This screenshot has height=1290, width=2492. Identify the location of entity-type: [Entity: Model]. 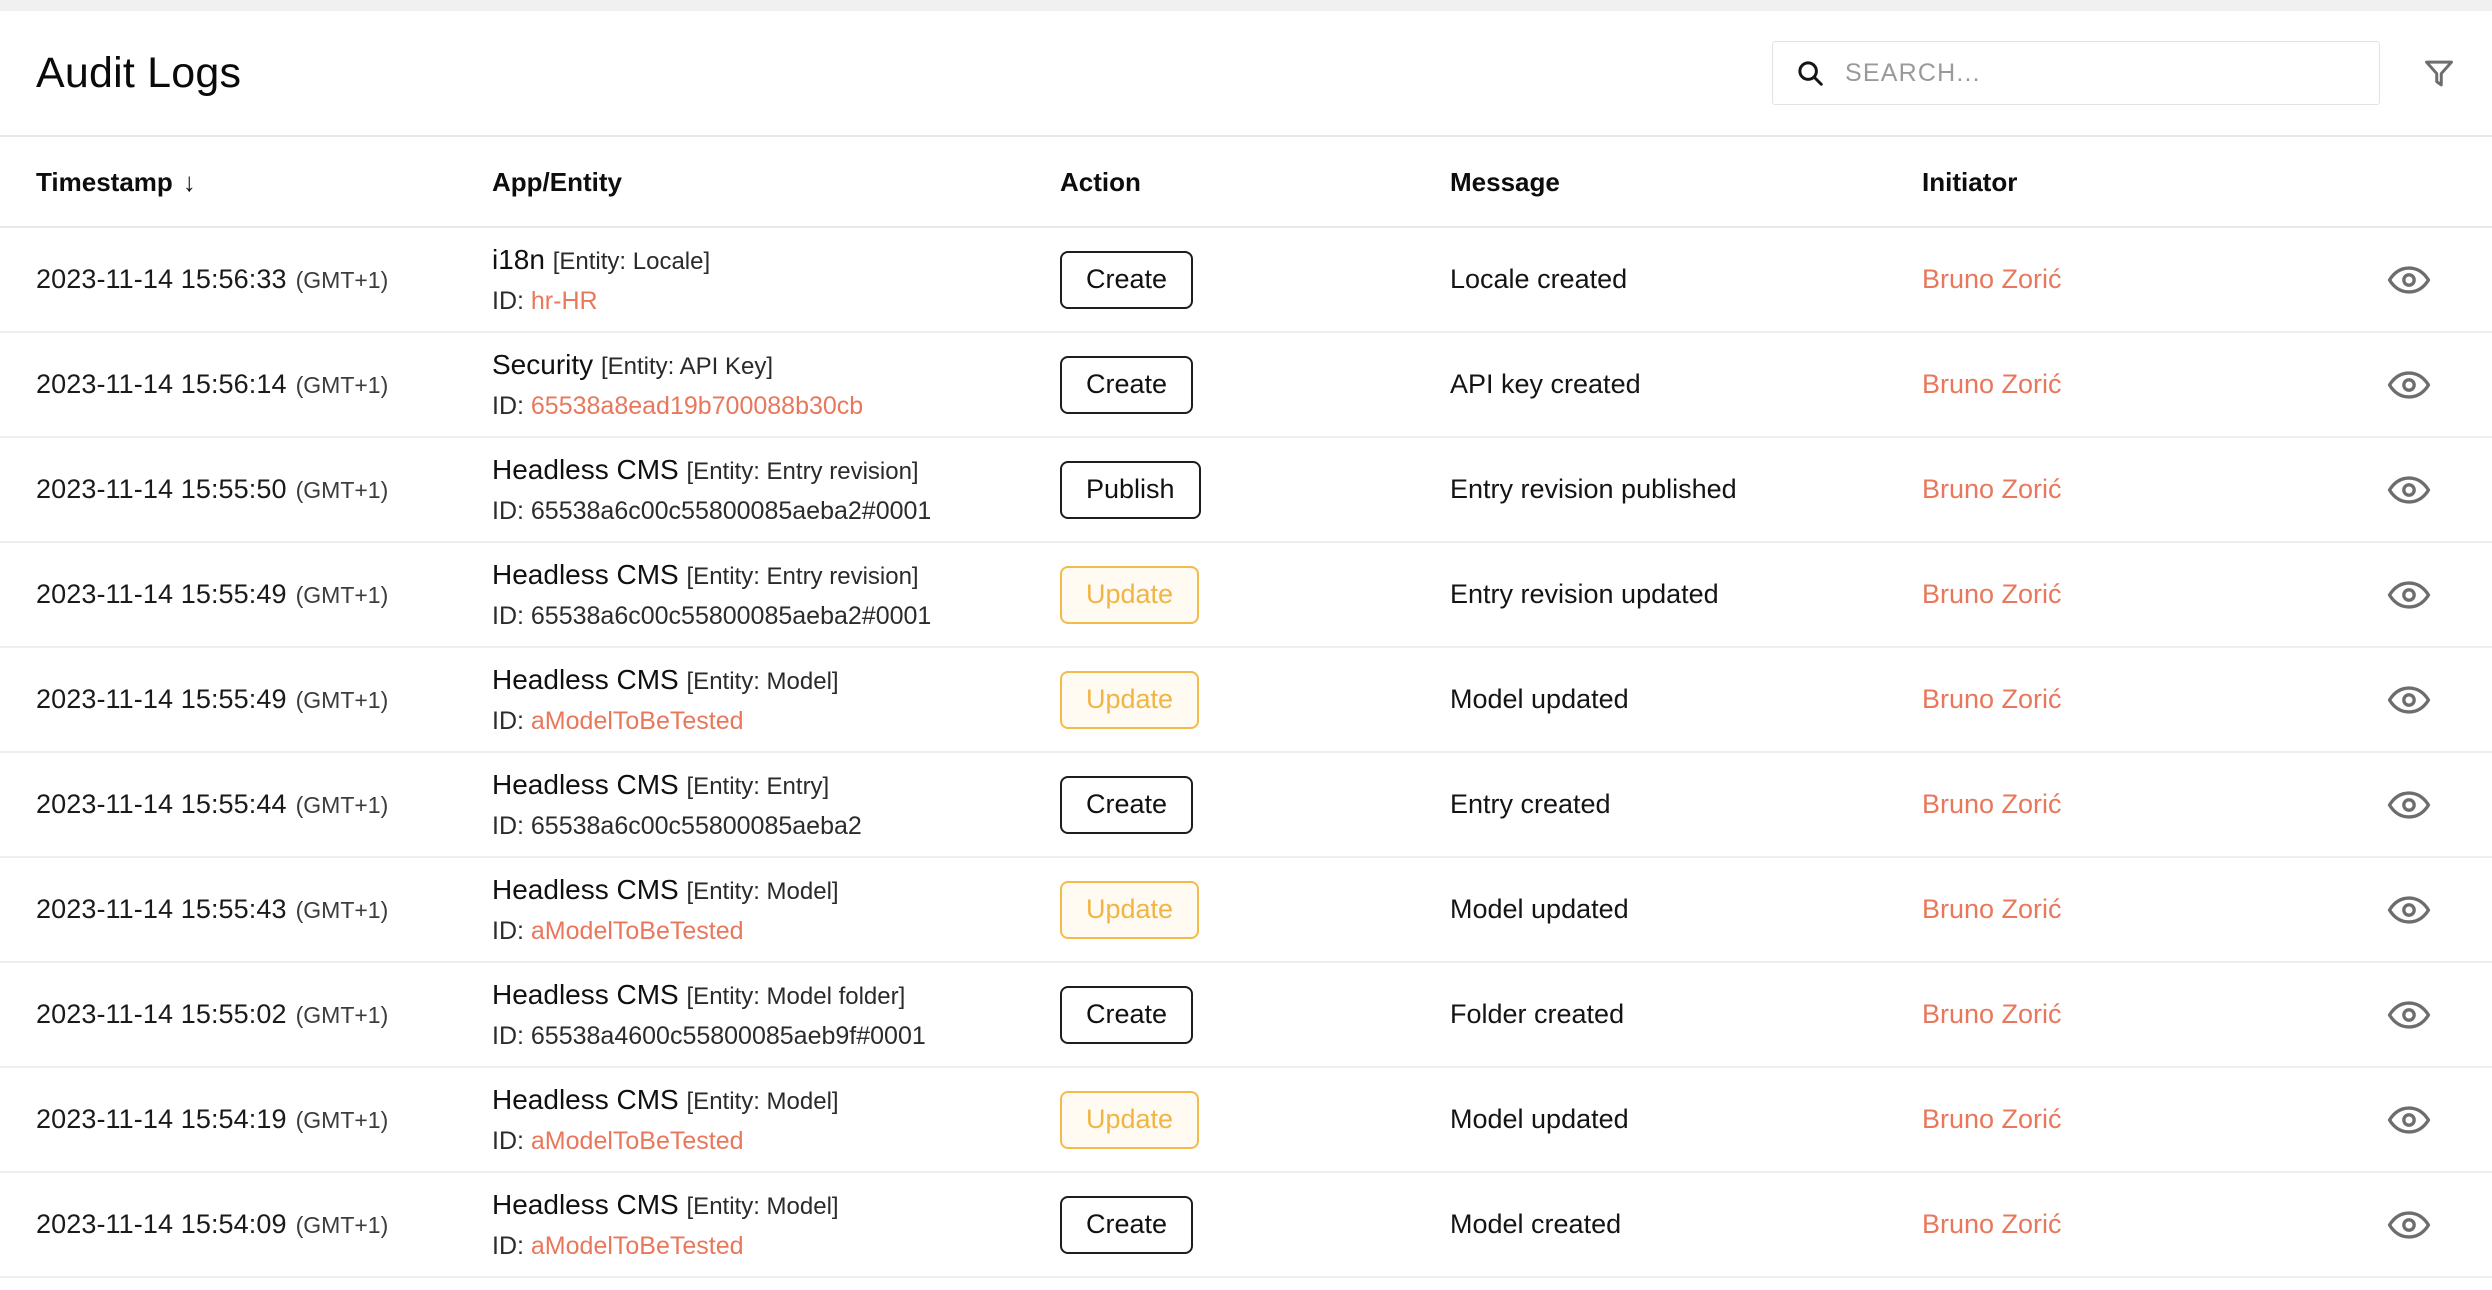
(762, 1206).